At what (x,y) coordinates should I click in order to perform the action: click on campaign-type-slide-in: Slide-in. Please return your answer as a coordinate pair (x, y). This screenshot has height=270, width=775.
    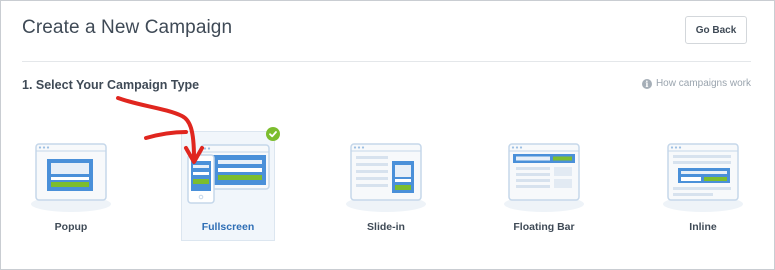
    Looking at the image, I should click on (386, 184).